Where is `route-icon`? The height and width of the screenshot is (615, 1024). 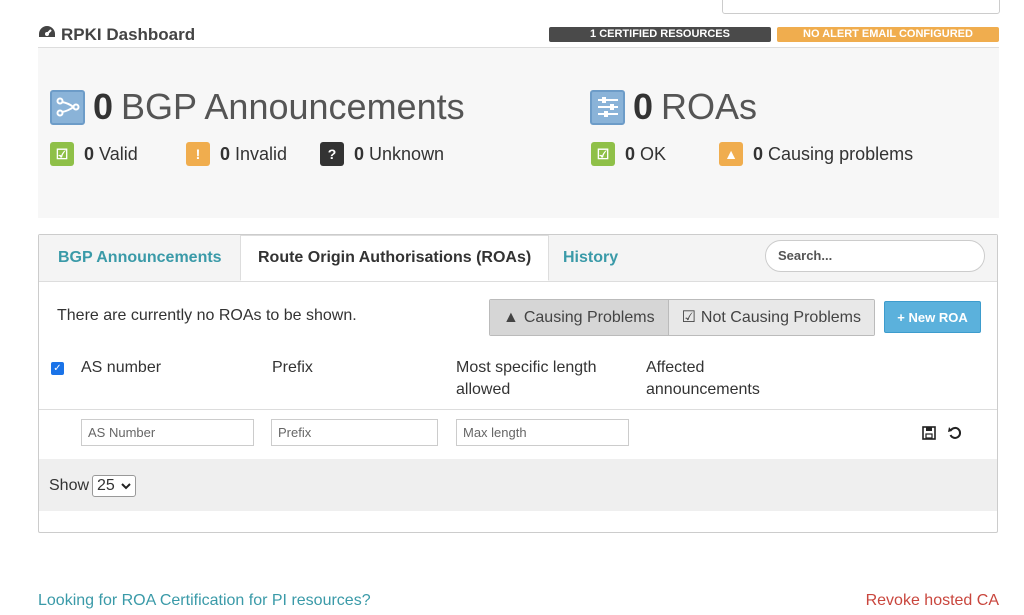
route-icon is located at coordinates (67, 107).